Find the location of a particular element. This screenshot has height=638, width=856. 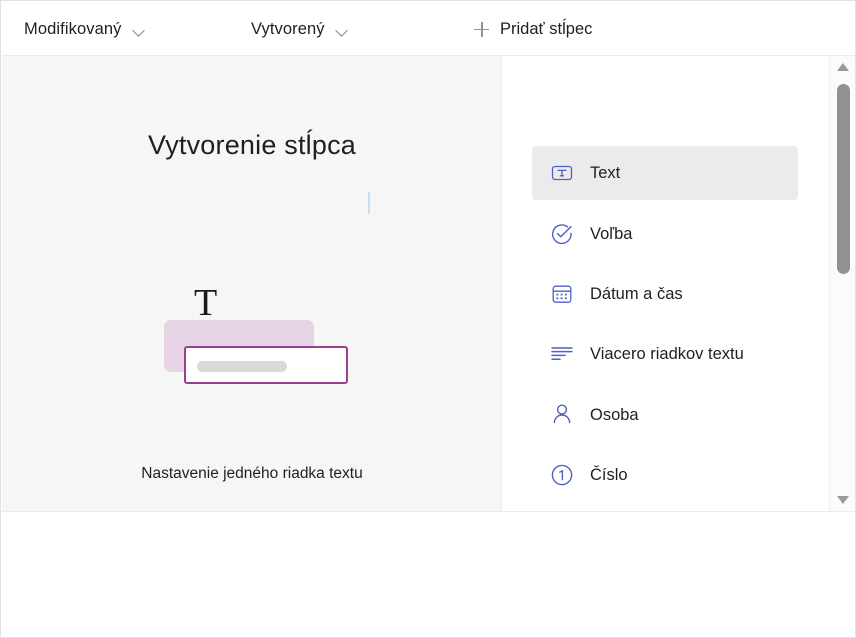

plus-icon is located at coordinates (481, 29).